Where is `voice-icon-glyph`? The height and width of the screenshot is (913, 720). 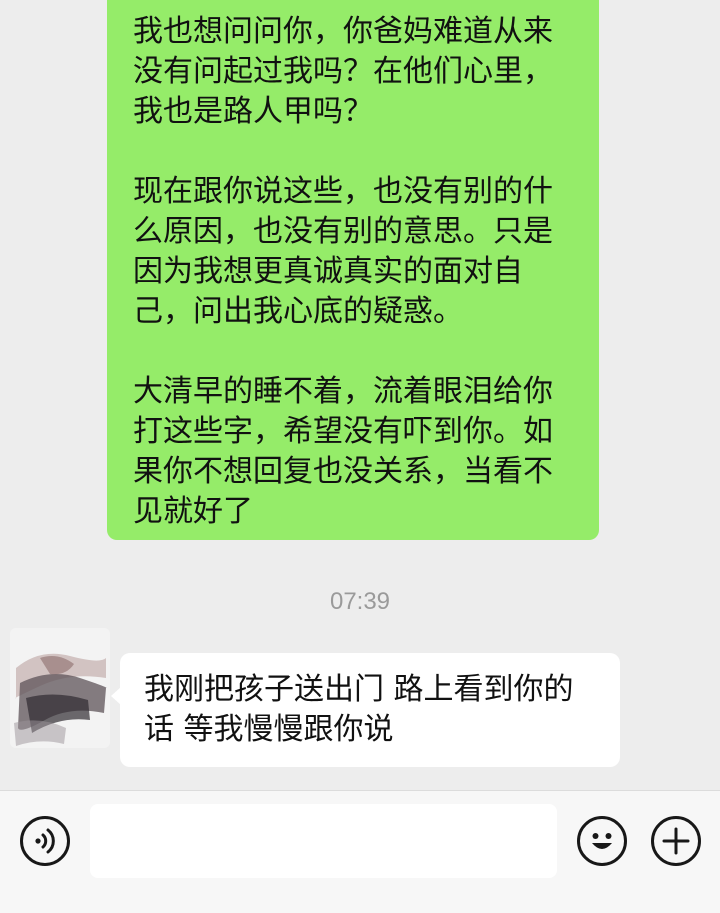
voice-icon-glyph is located at coordinates (45, 841).